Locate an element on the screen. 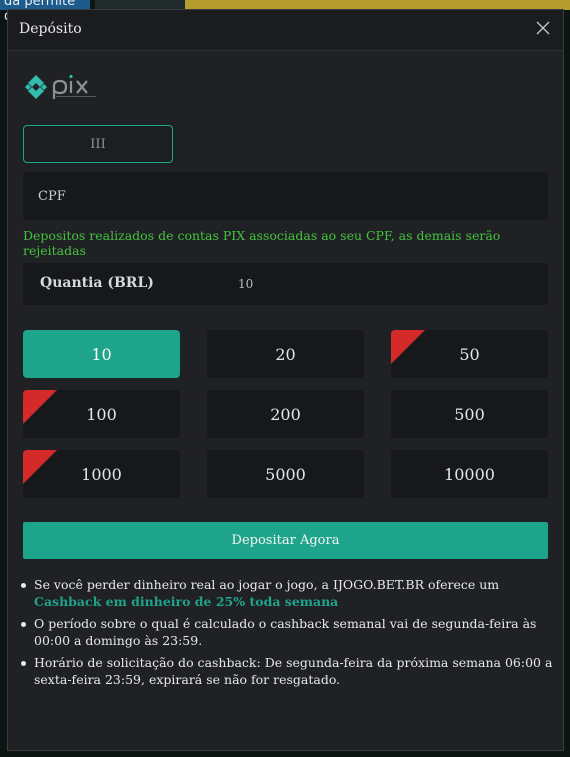  amount-option-label: 200 is located at coordinates (285, 414).